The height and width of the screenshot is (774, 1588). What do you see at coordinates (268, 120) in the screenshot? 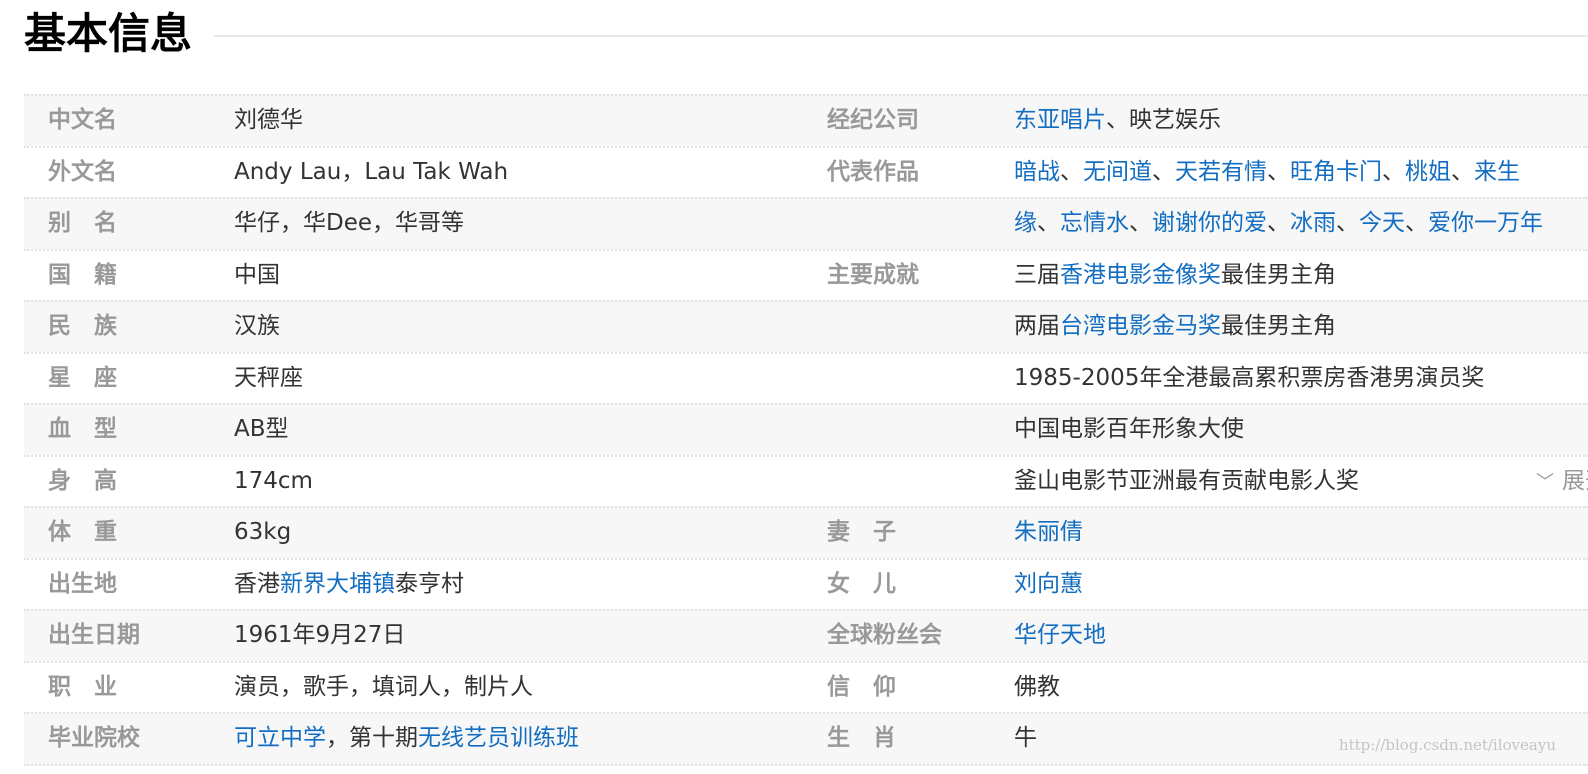
I see `info-text: 刘德华` at bounding box center [268, 120].